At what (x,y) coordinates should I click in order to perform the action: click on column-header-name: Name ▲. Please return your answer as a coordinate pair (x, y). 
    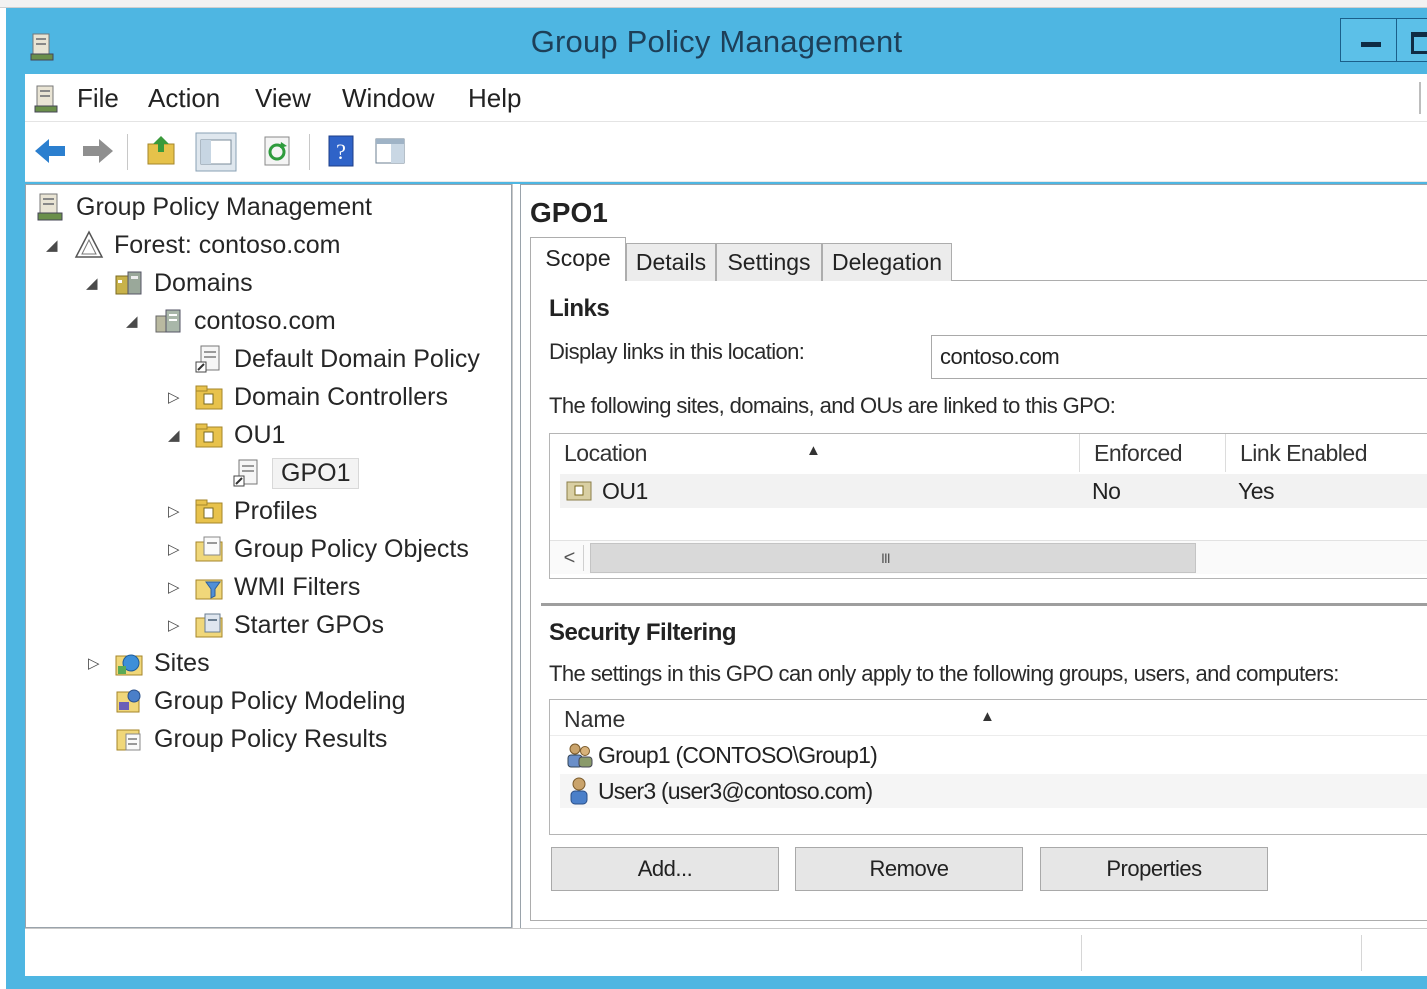
    Looking at the image, I should click on (988, 718).